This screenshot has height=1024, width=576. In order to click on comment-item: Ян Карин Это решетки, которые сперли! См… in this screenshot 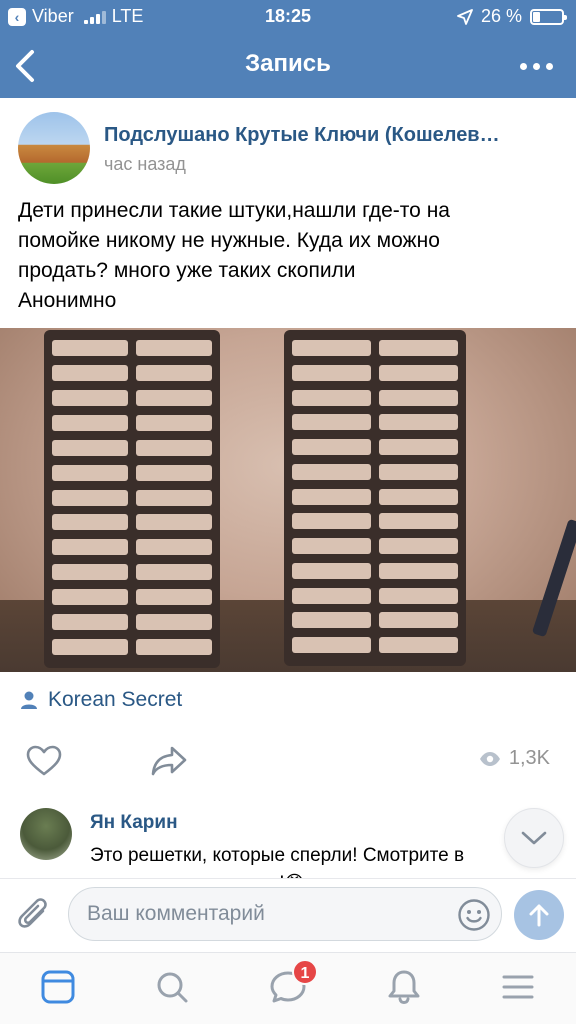, I will do `click(288, 840)`.